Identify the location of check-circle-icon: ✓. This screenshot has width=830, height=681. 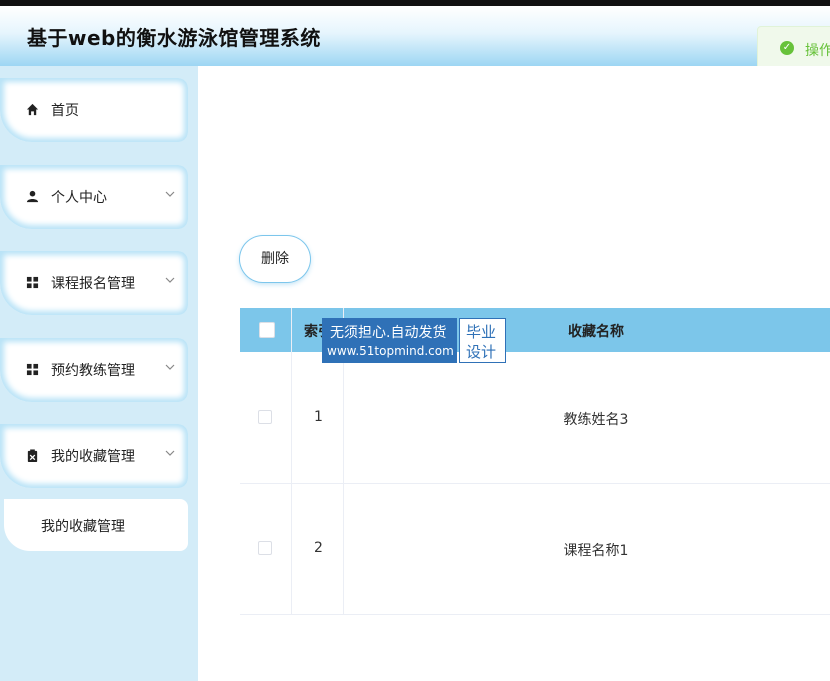
(787, 48).